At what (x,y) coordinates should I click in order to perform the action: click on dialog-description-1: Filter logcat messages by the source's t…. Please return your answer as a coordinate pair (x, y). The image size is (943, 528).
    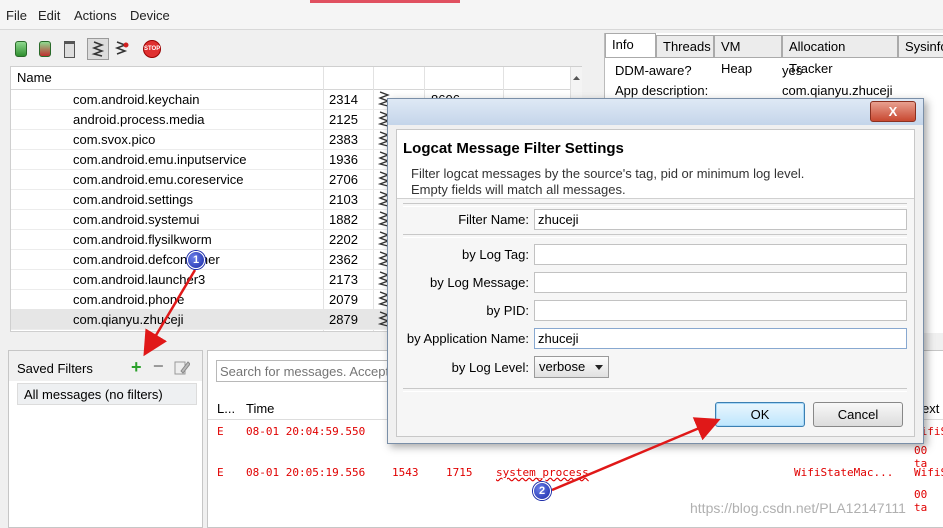
    Looking at the image, I should click on (608, 173).